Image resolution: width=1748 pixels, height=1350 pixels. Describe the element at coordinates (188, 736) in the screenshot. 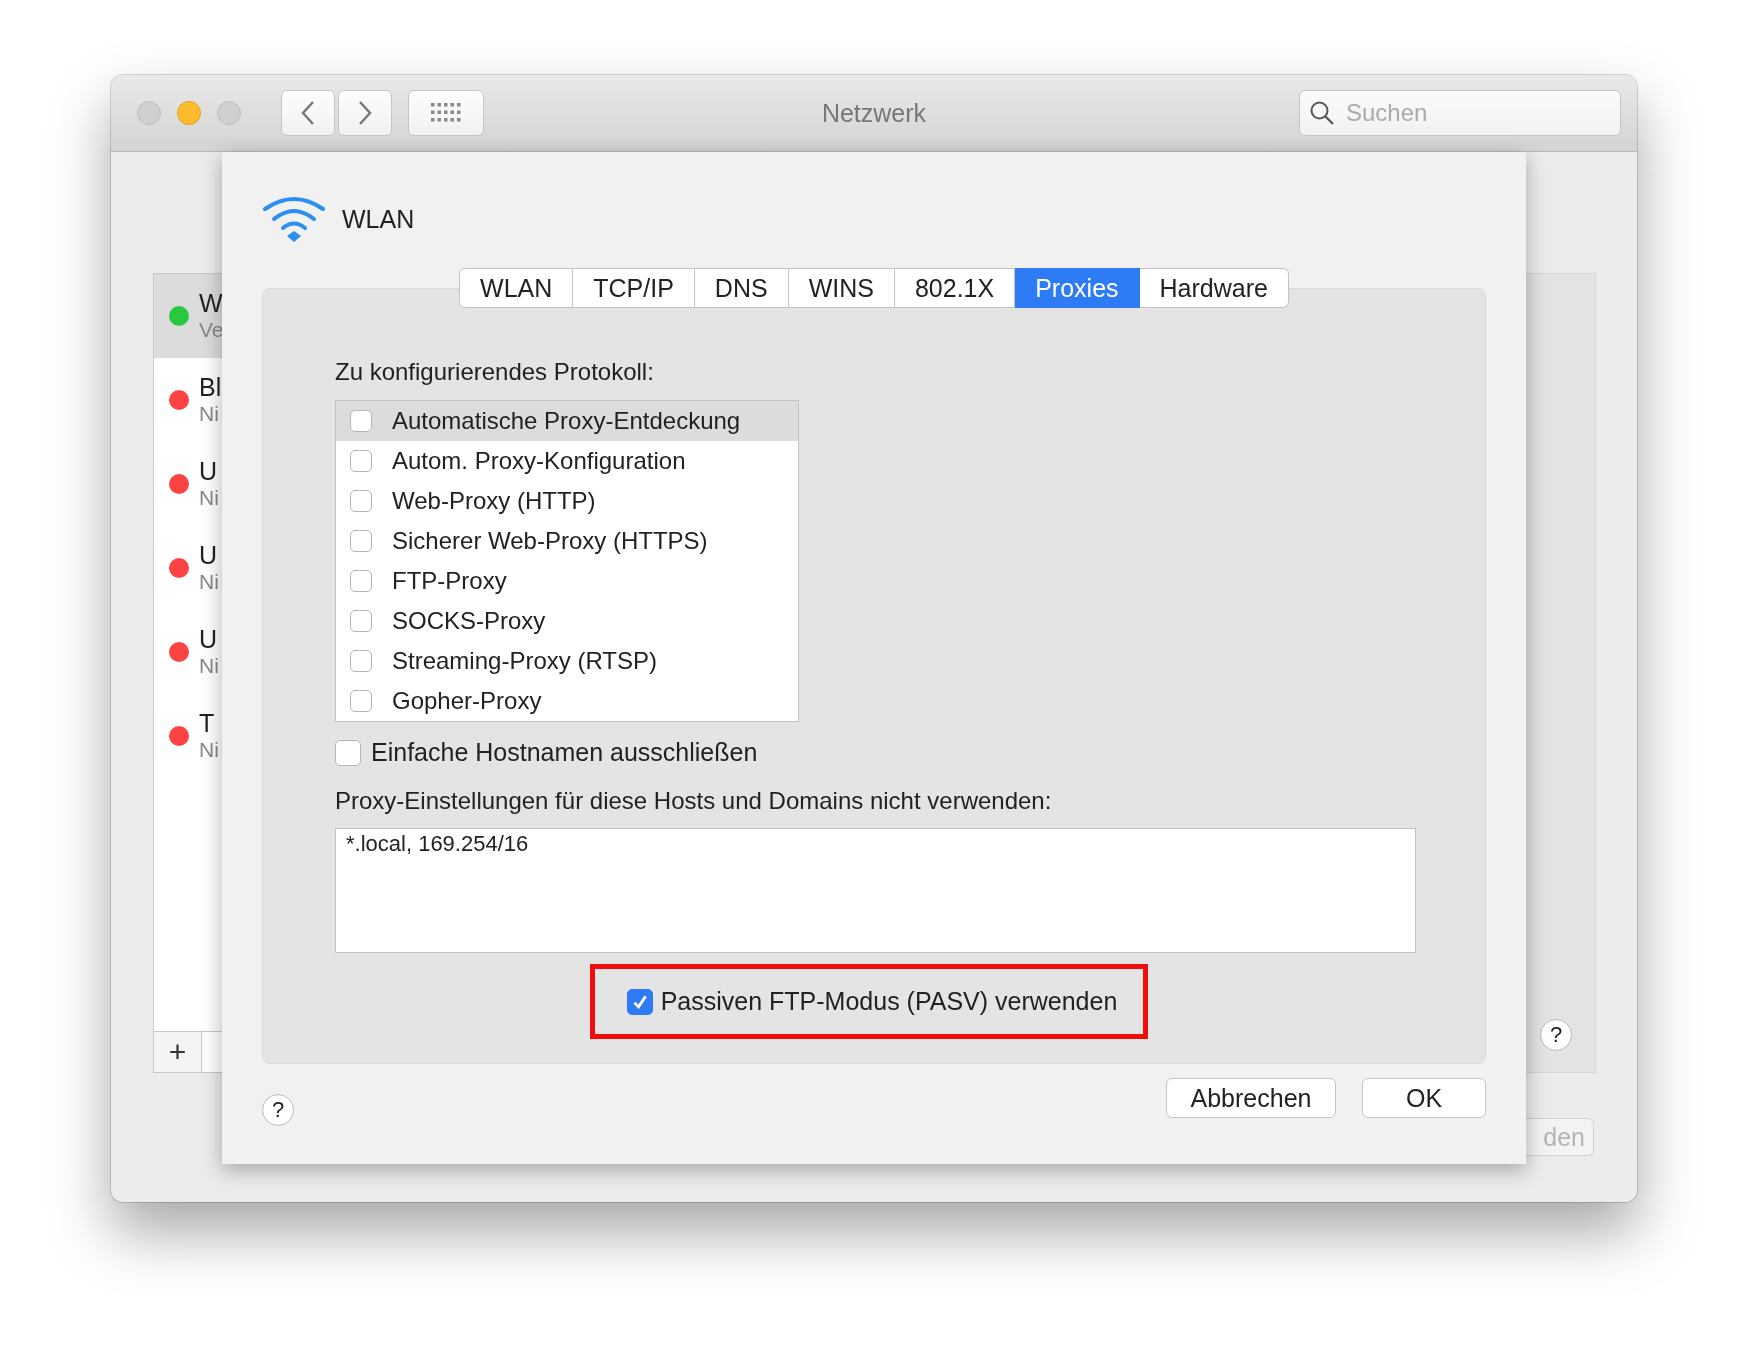

I see `service-item: T Ni` at that location.